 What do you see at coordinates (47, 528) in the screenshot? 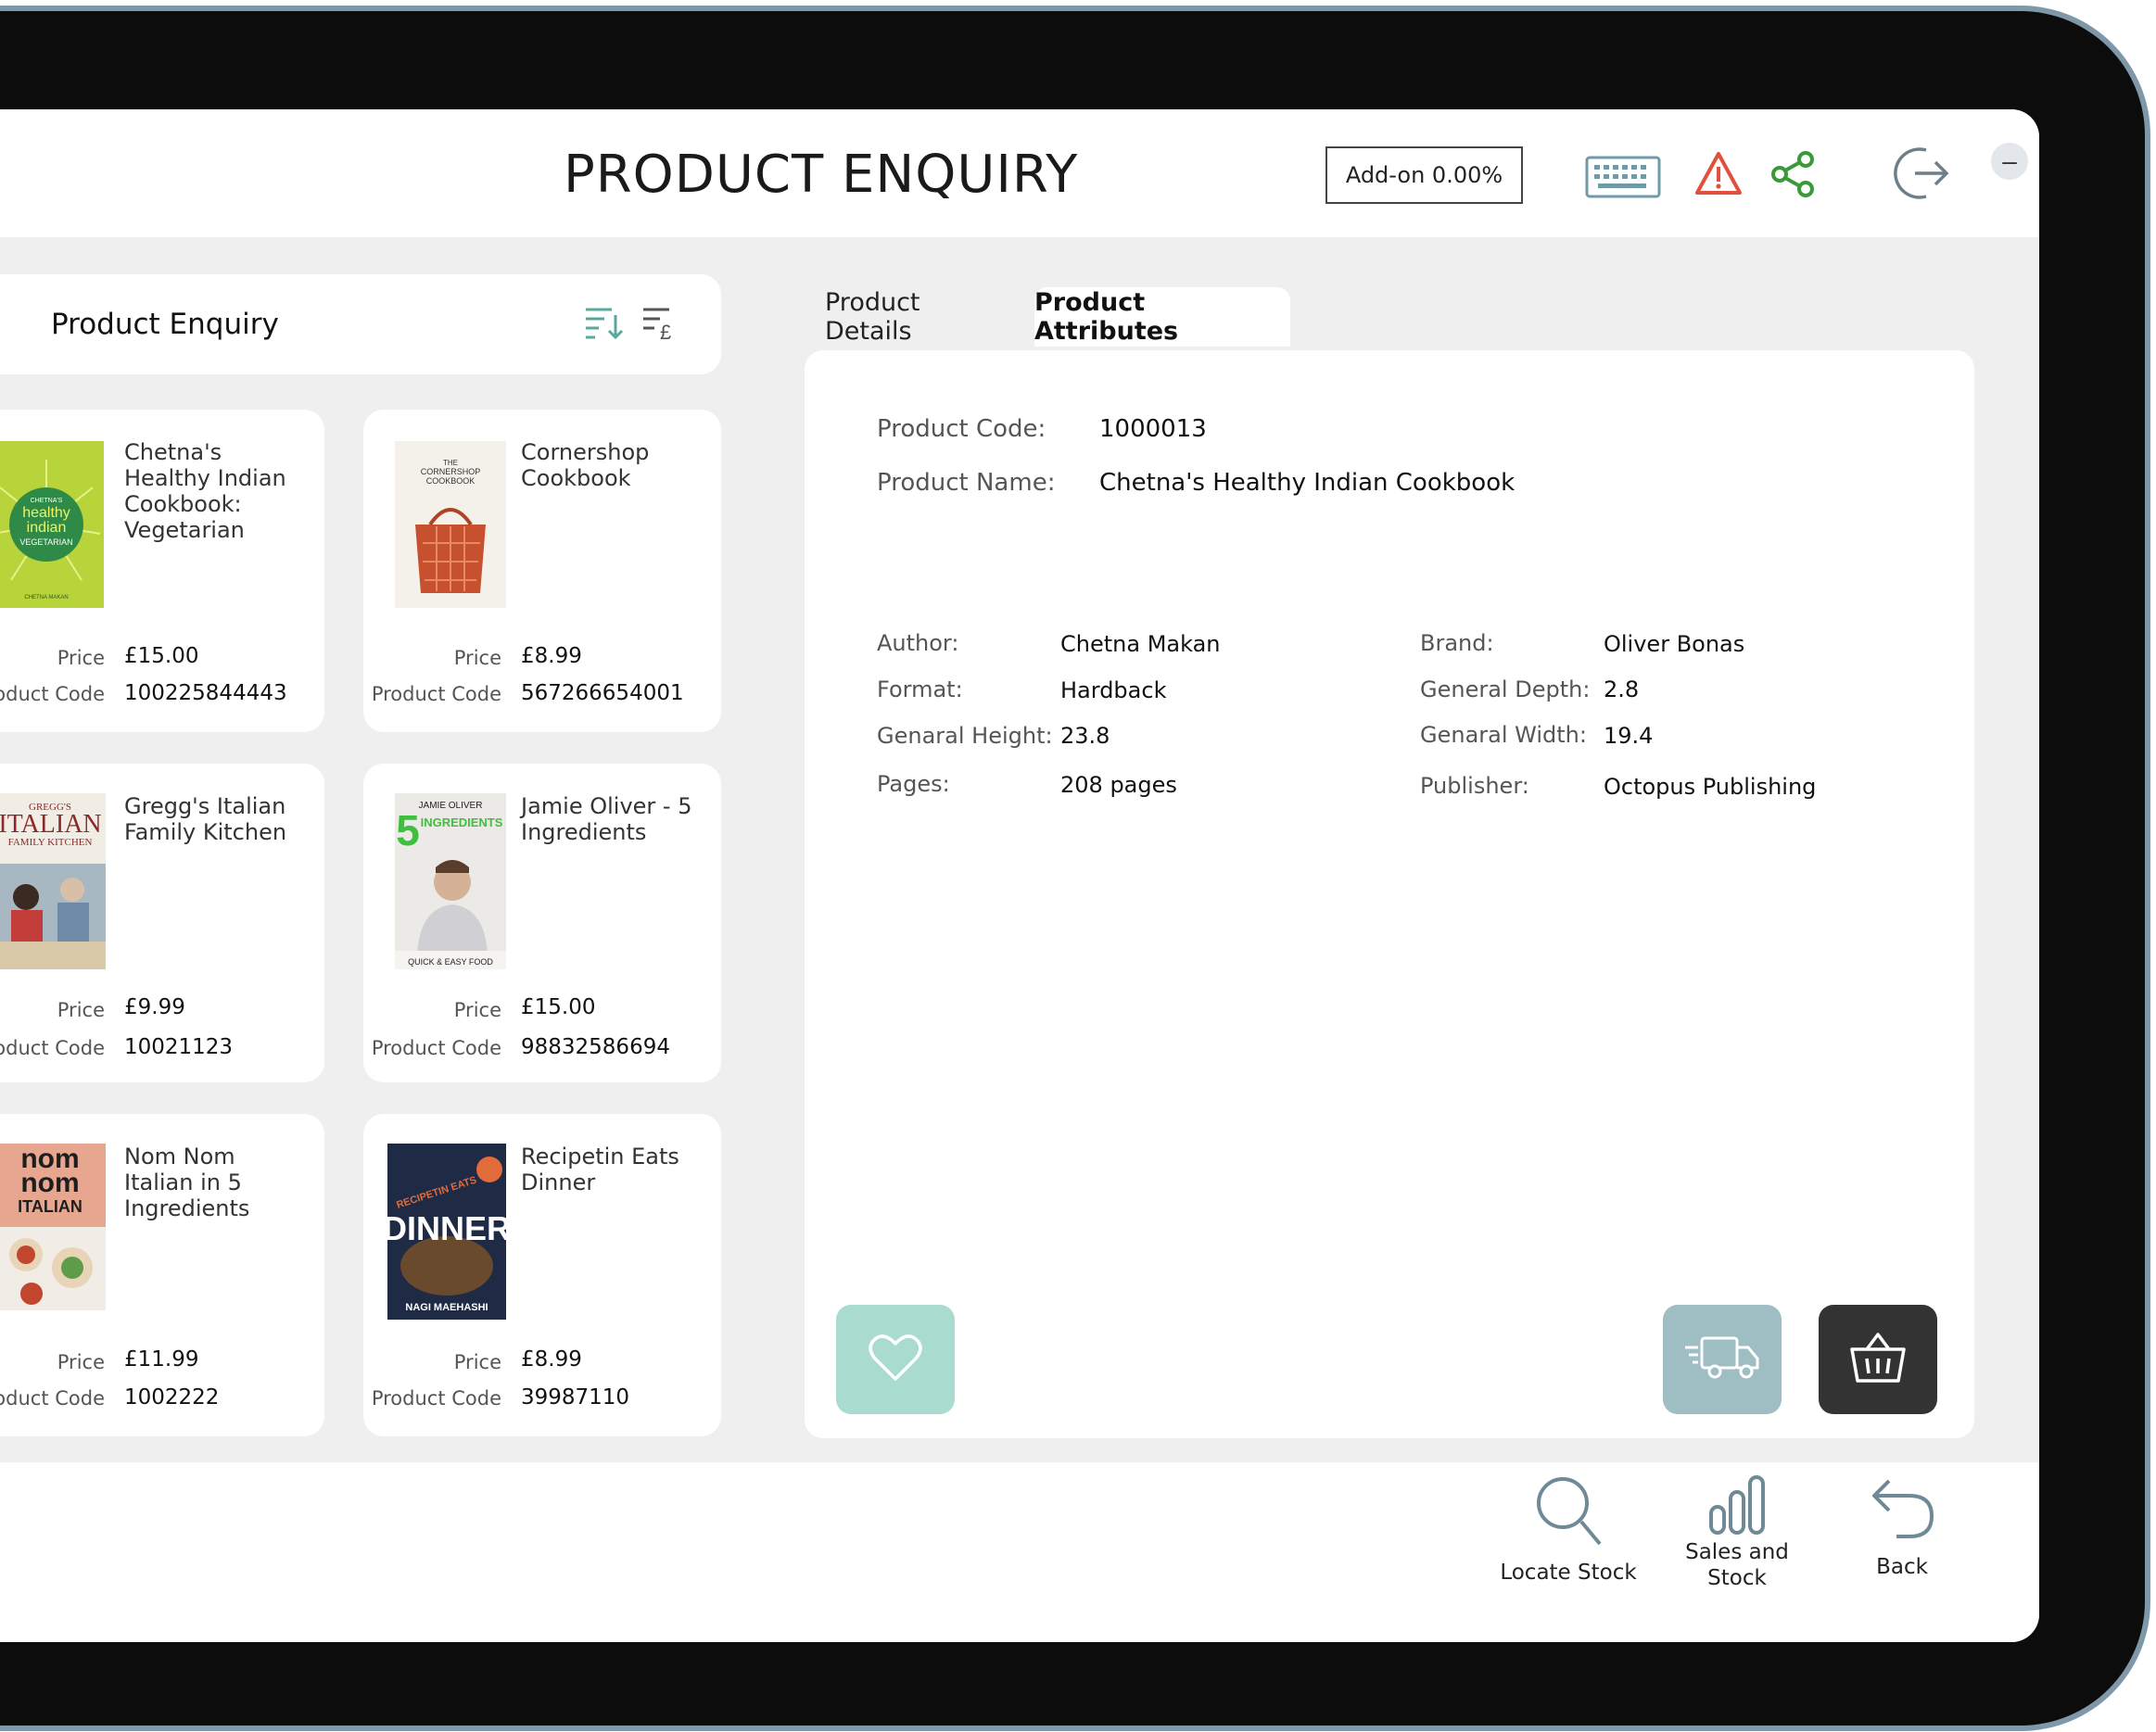
I see `cover-text: indian` at bounding box center [47, 528].